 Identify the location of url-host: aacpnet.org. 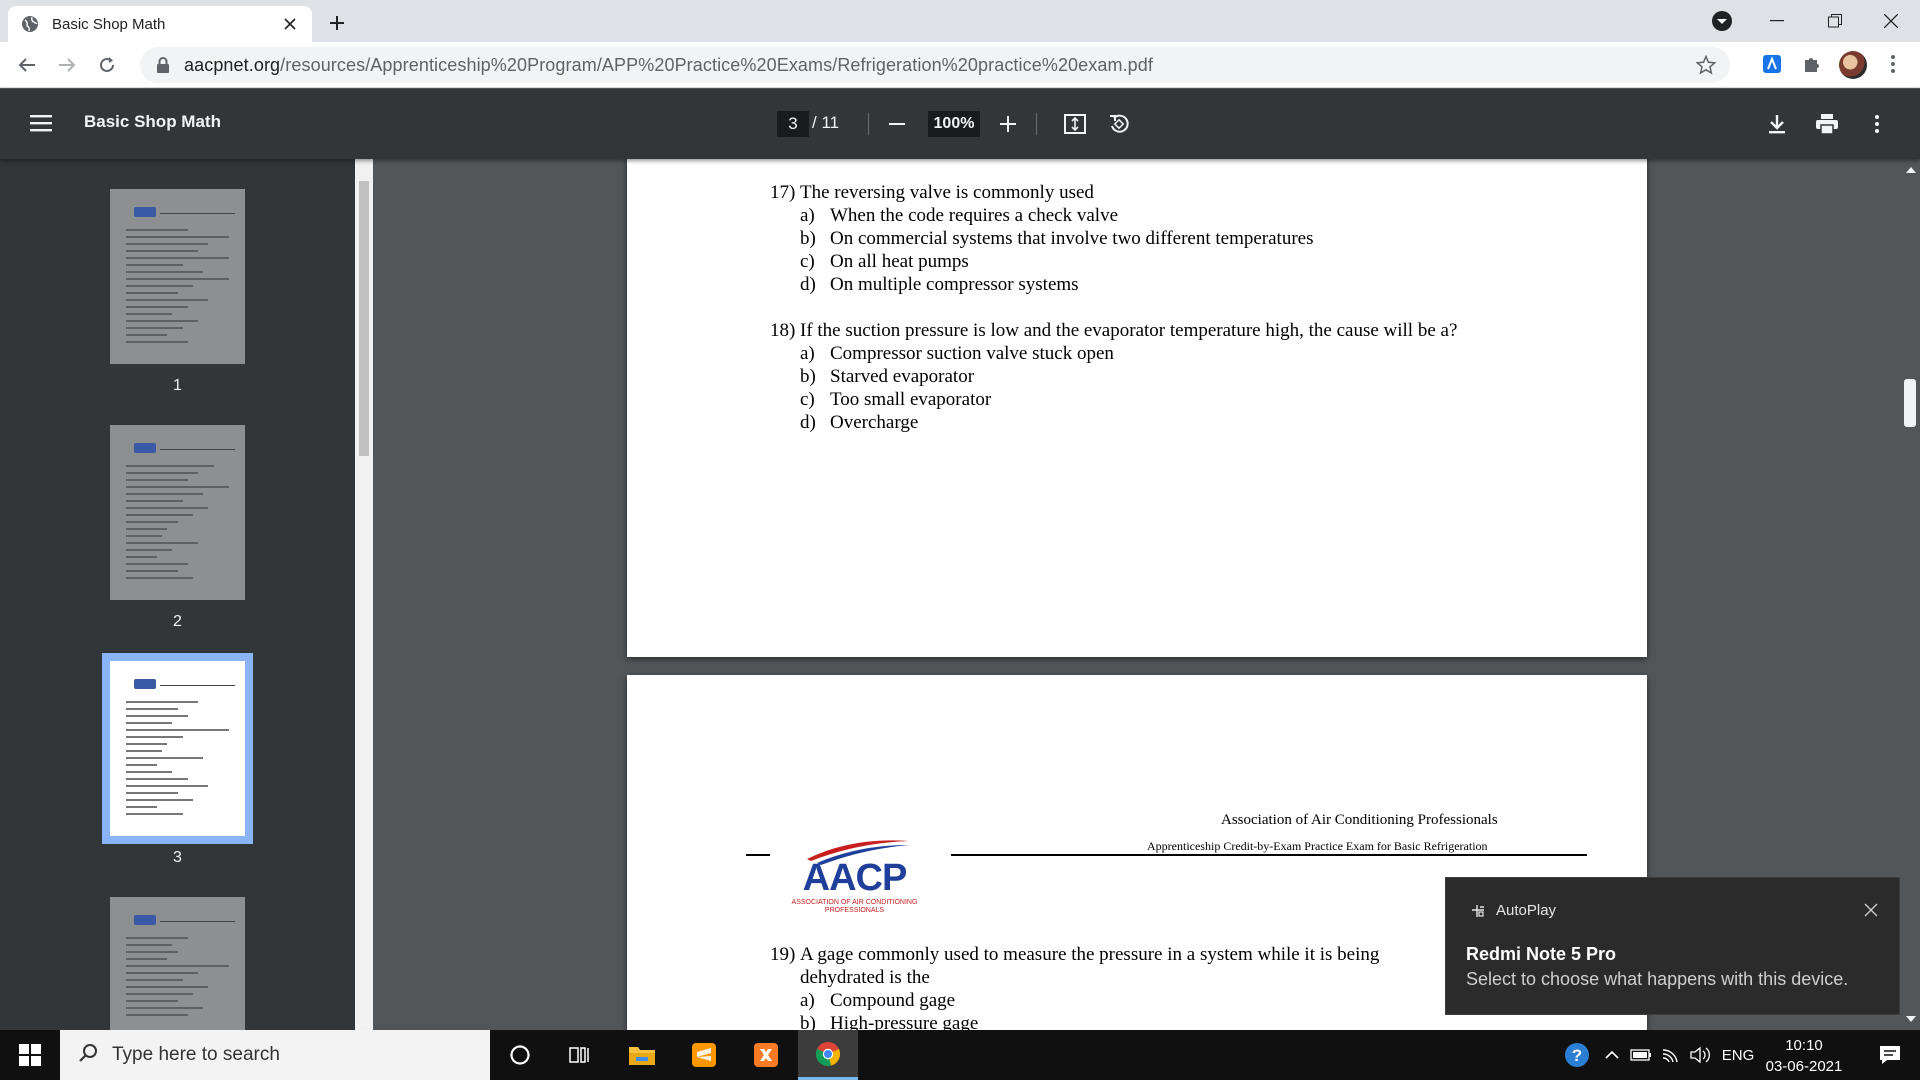
(232, 64).